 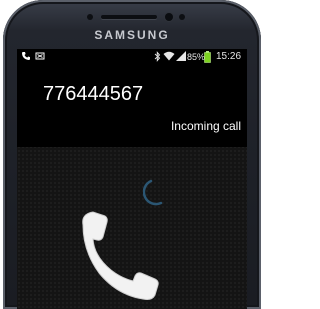 I want to click on phone-handset-icon, so click(x=119, y=255).